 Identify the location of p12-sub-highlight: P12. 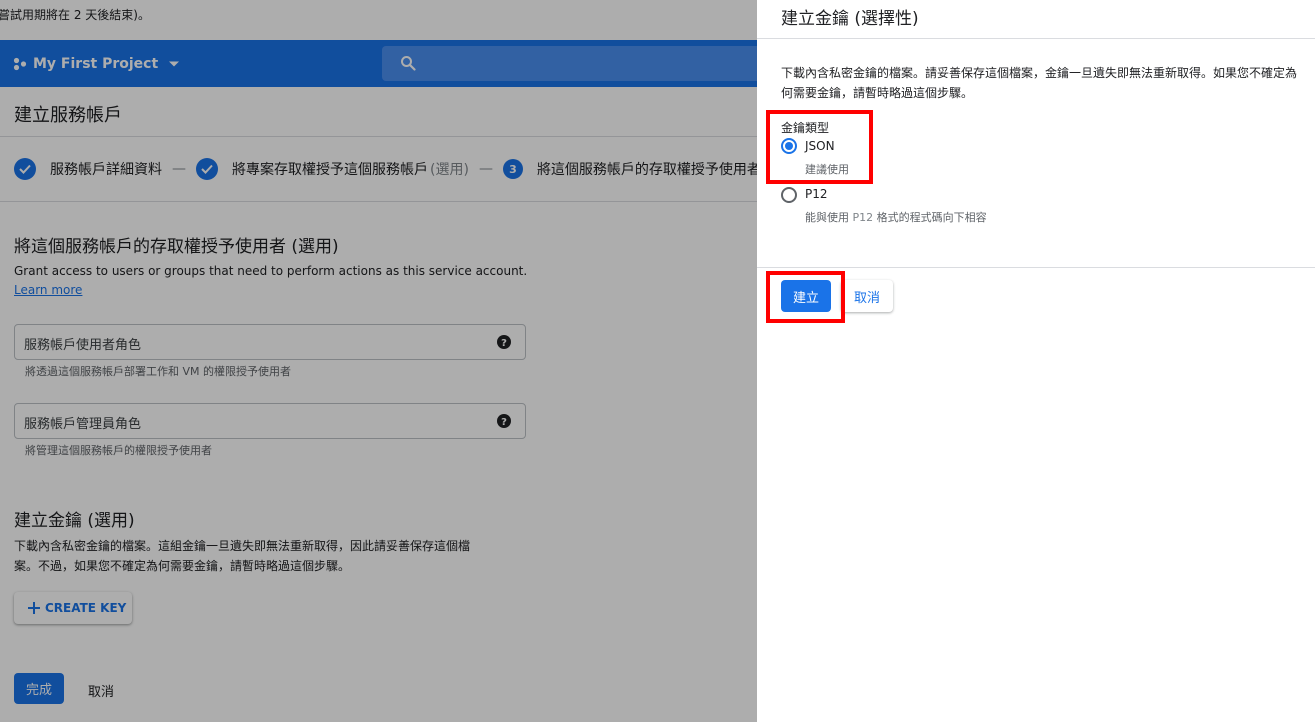
(863, 217).